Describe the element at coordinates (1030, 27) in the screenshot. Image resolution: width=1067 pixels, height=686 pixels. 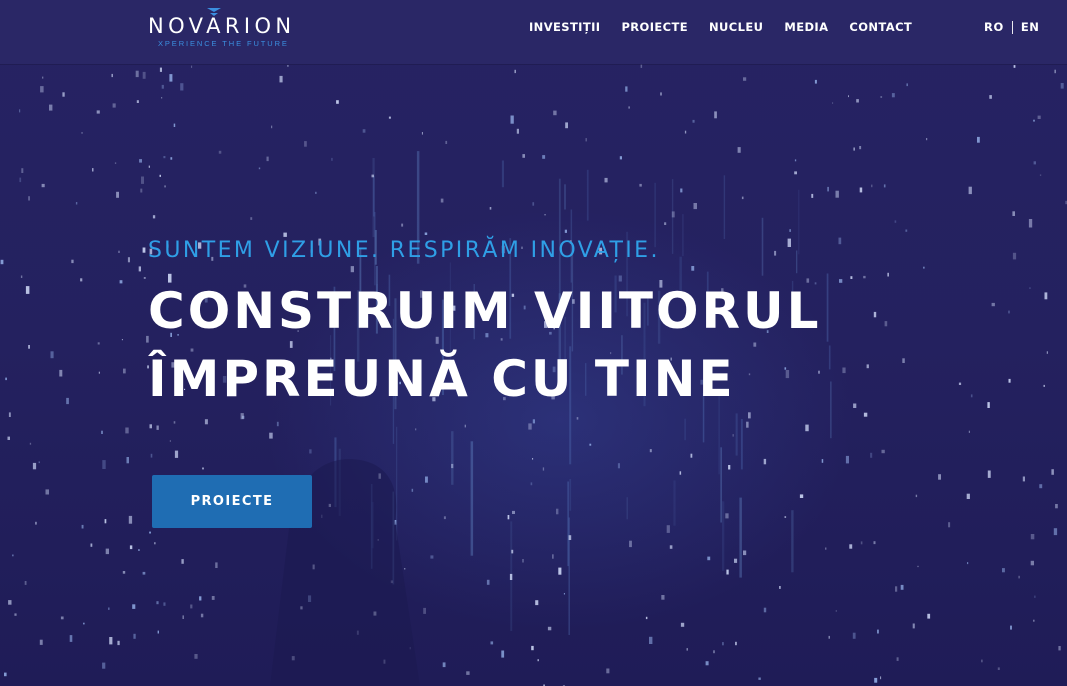
I see `language-option-en: EN` at that location.